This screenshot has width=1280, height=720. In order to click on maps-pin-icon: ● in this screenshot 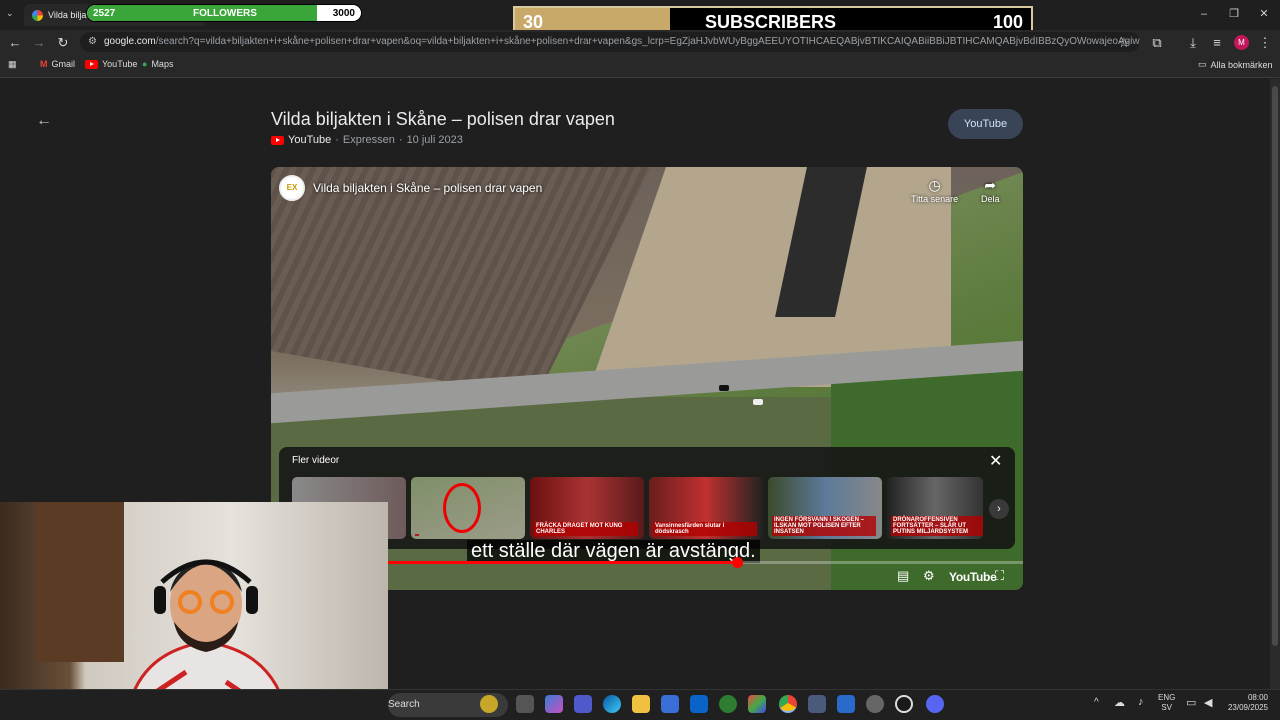, I will do `click(145, 64)`.